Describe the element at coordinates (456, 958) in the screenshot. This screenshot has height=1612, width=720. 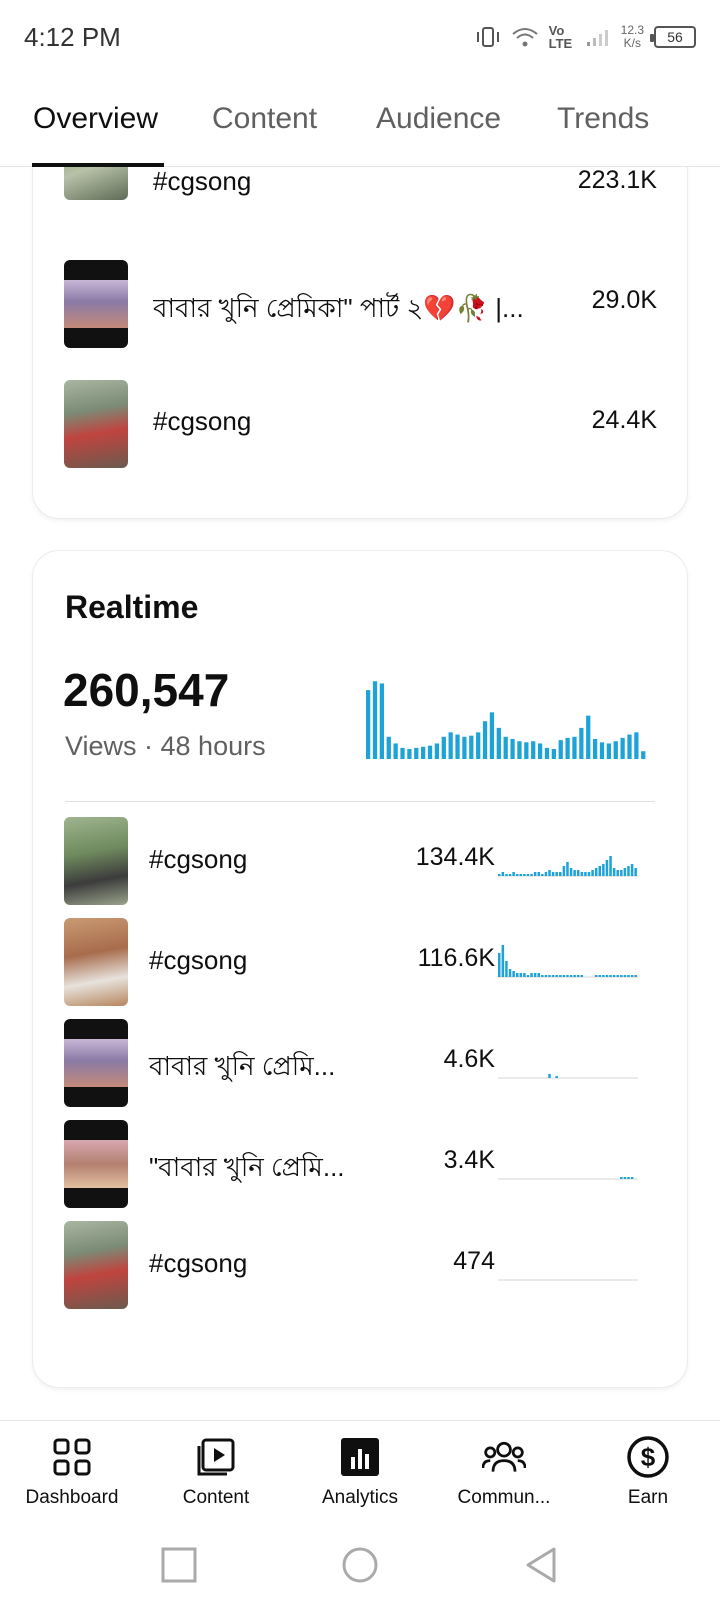
I see `video-views: 116.6K` at that location.